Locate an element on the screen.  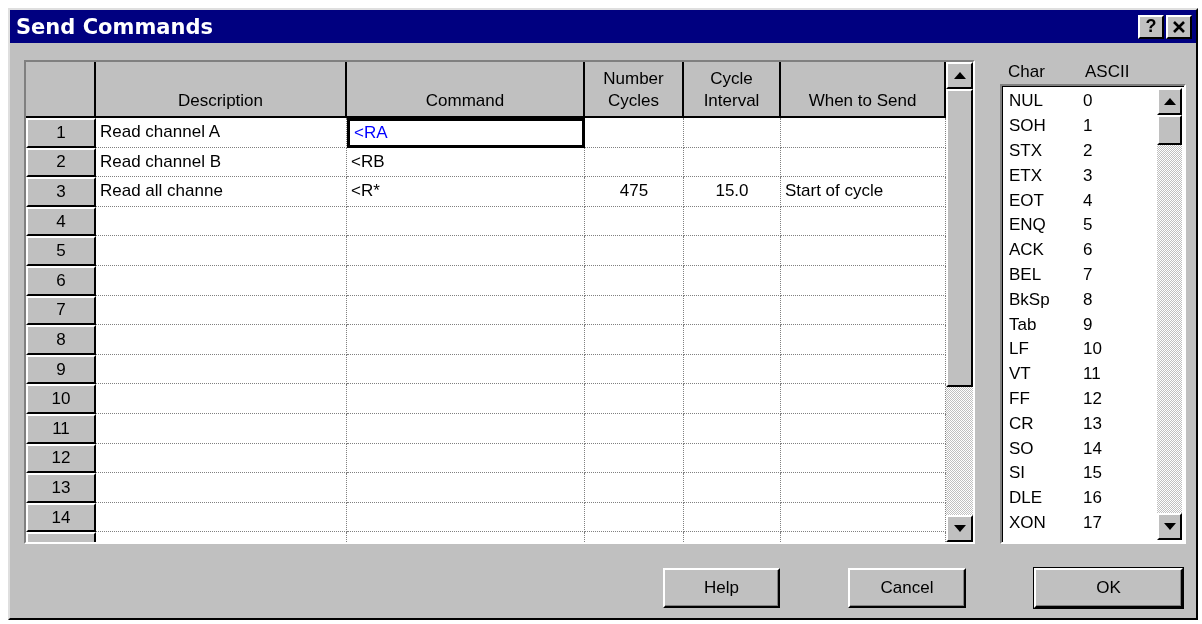
char-name: SI is located at coordinates (1046, 473).